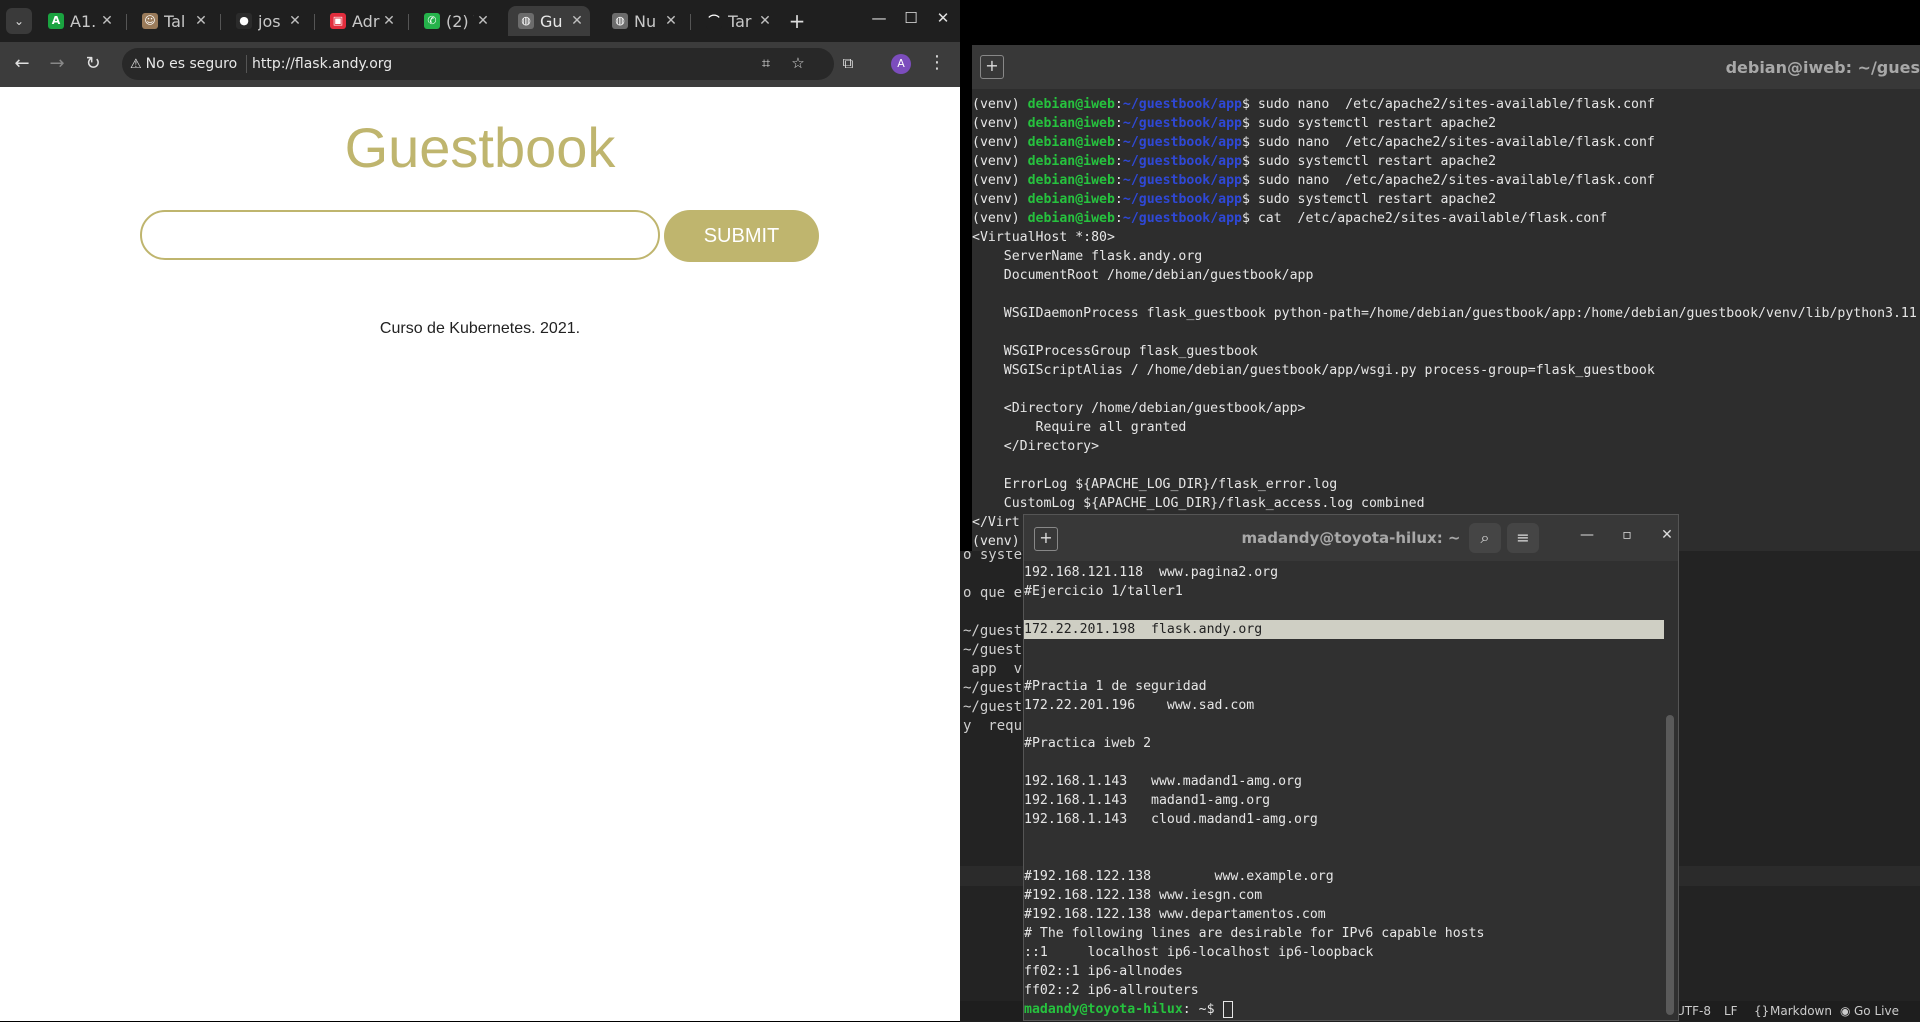 The height and width of the screenshot is (1022, 1920). I want to click on new-tab-plus-icon: +, so click(797, 21).